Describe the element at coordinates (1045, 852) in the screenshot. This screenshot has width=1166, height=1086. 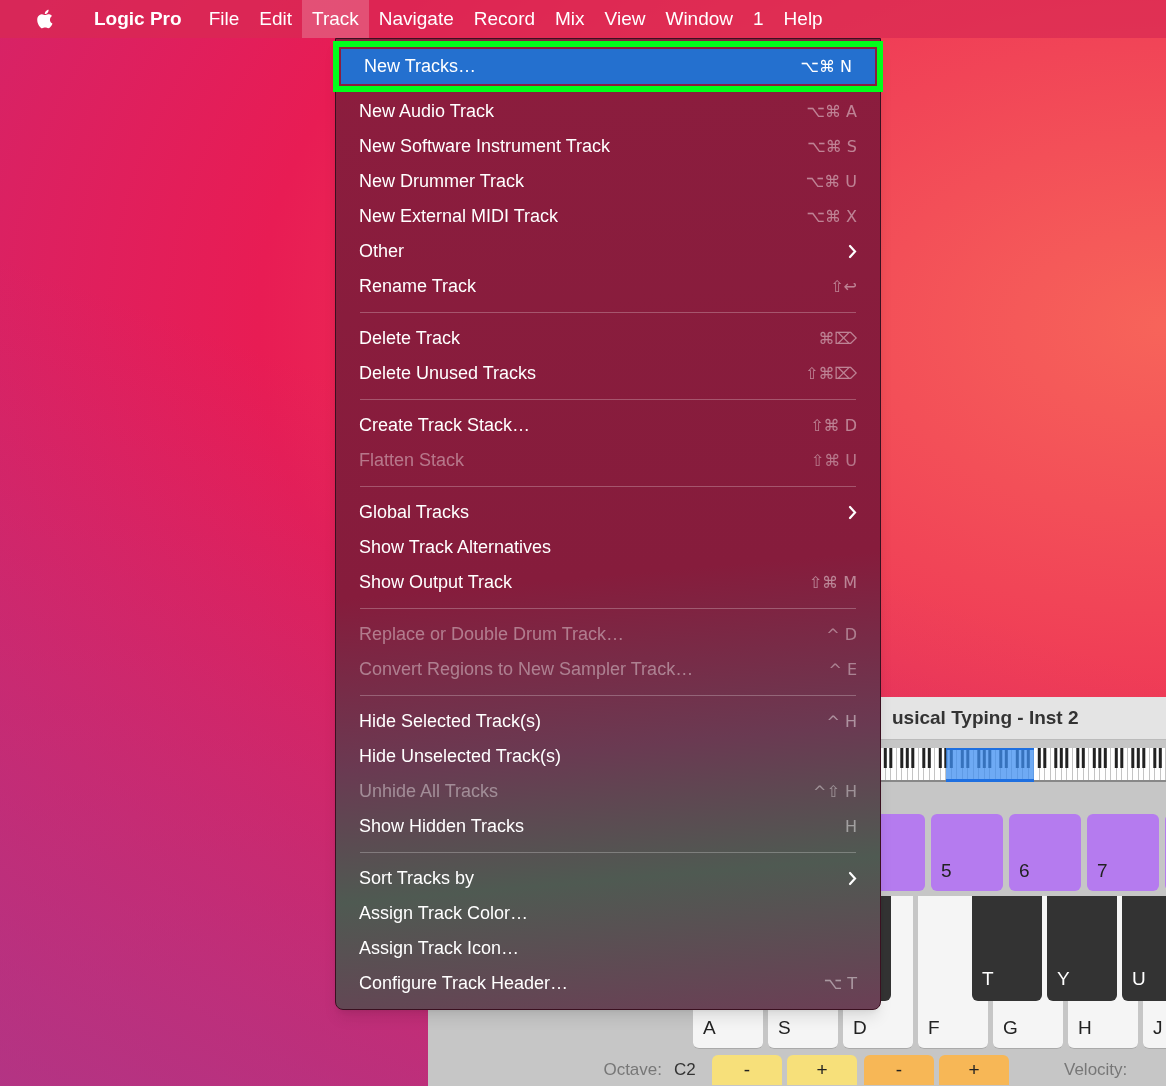
I see `pad-key: 6` at that location.